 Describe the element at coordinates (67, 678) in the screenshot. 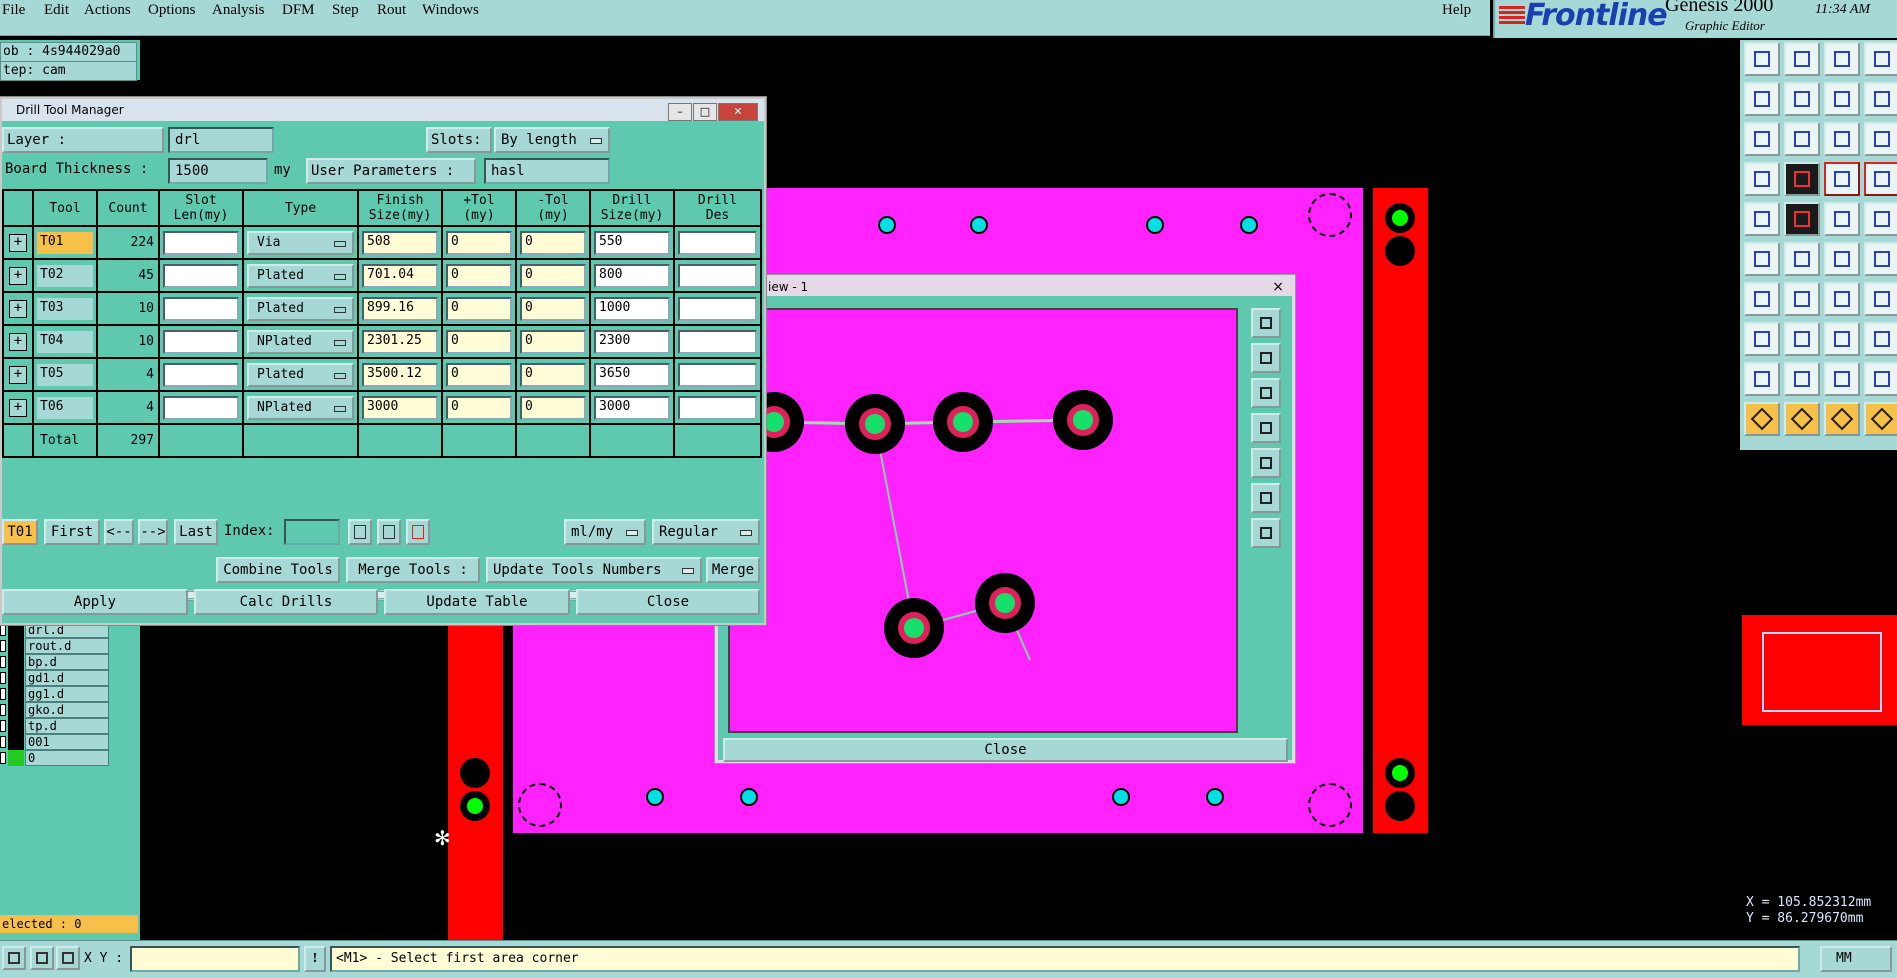

I see `layer-name: gd1.d` at that location.